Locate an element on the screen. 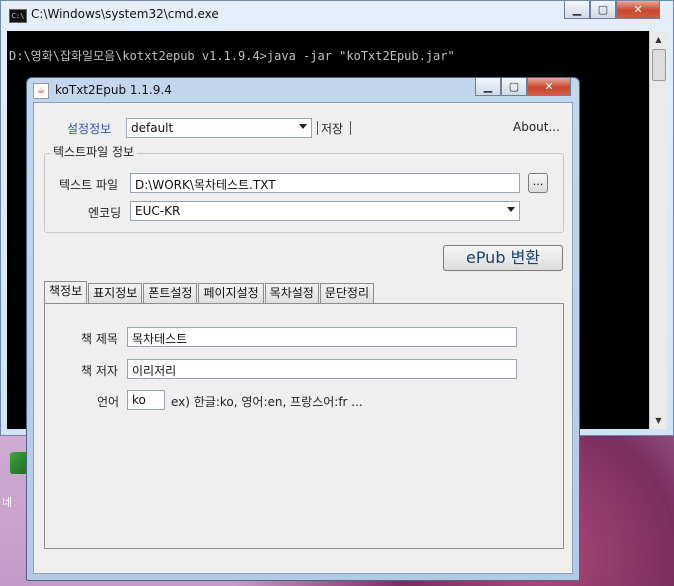 Image resolution: width=674 pixels, height=586 pixels. console-scrollbar: ▲ ▼ is located at coordinates (658, 230).